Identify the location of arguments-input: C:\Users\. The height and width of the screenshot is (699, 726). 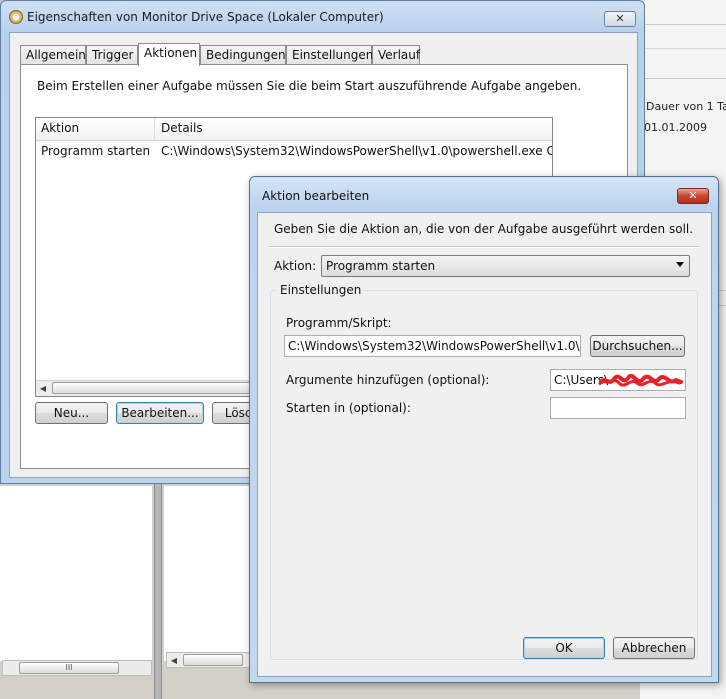
(618, 380).